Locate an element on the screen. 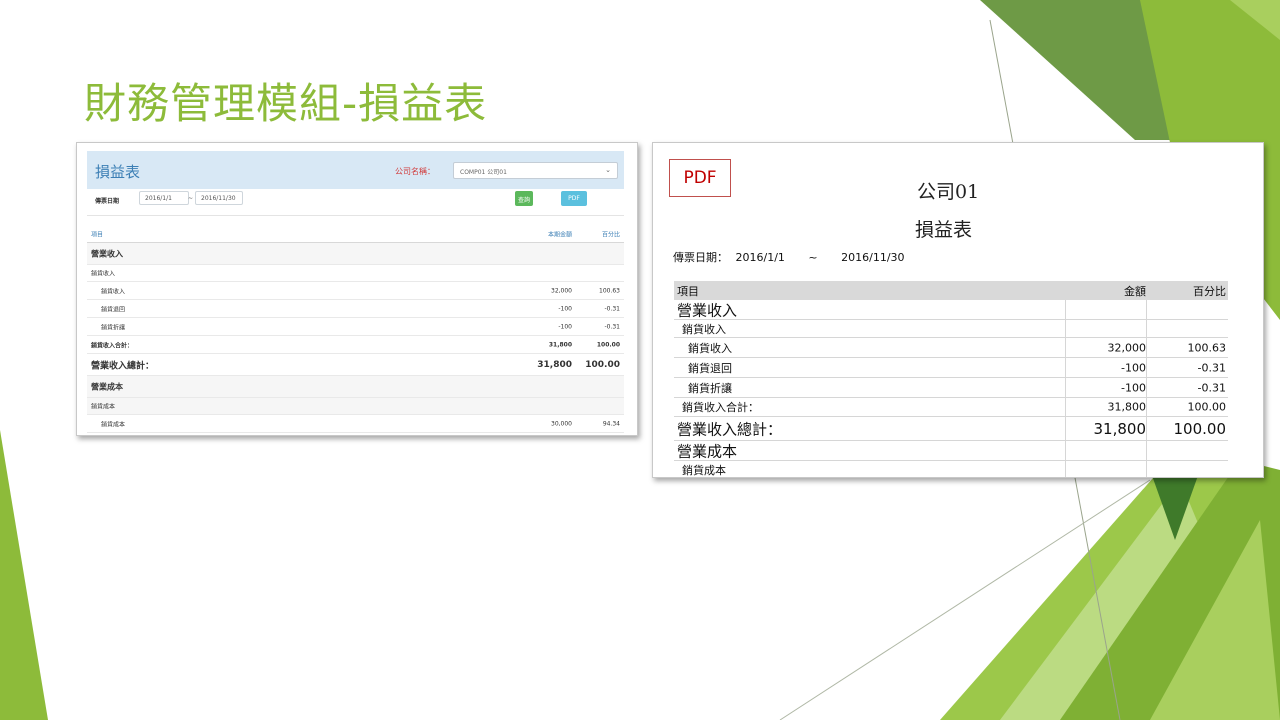  row-label: 營業收入 is located at coordinates (107, 253).